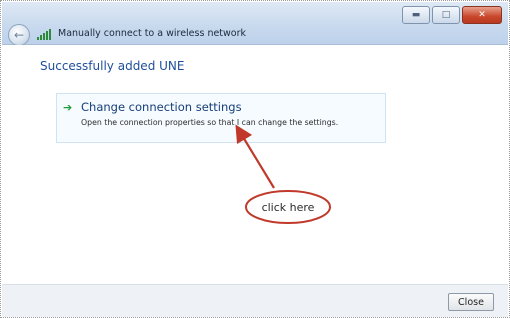 The height and width of the screenshot is (318, 510). Describe the element at coordinates (255, 300) in the screenshot. I see `dialog-footer: Close` at that location.